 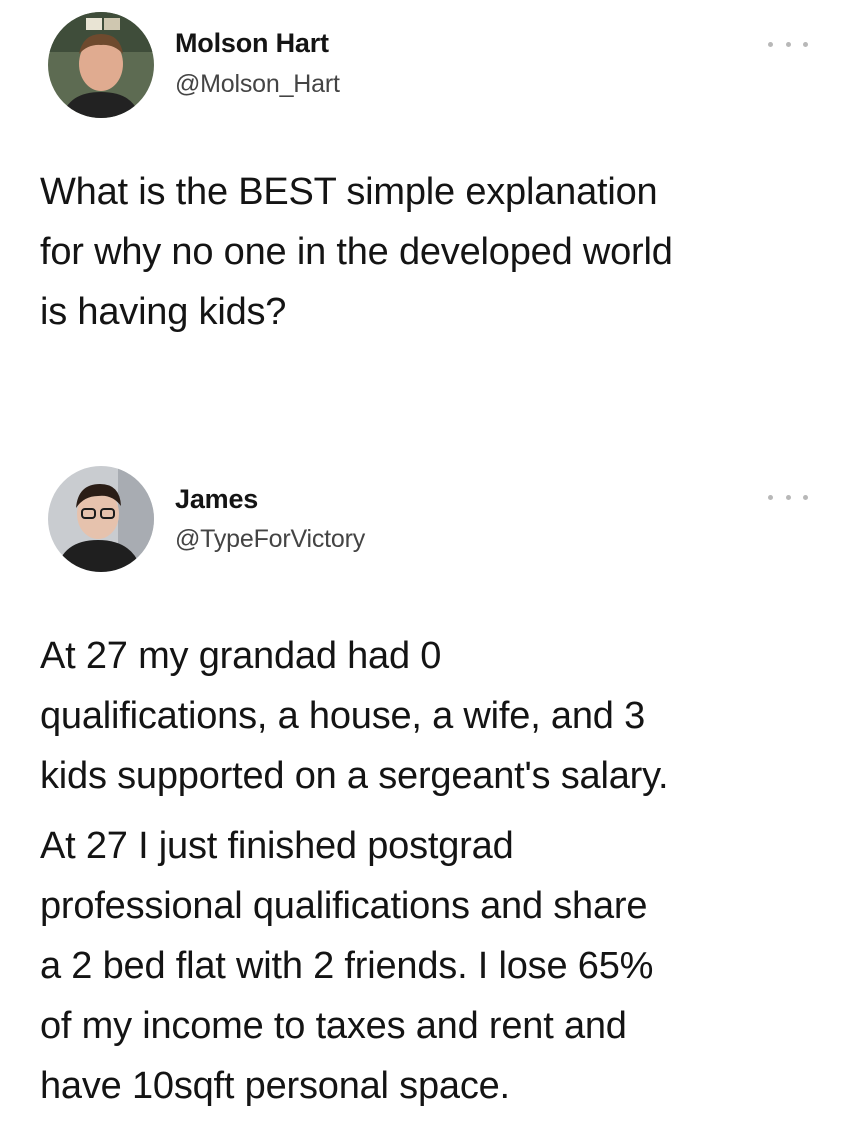 I want to click on tweet-text-line: of my income to taxes and rent and, so click(x=333, y=1026).